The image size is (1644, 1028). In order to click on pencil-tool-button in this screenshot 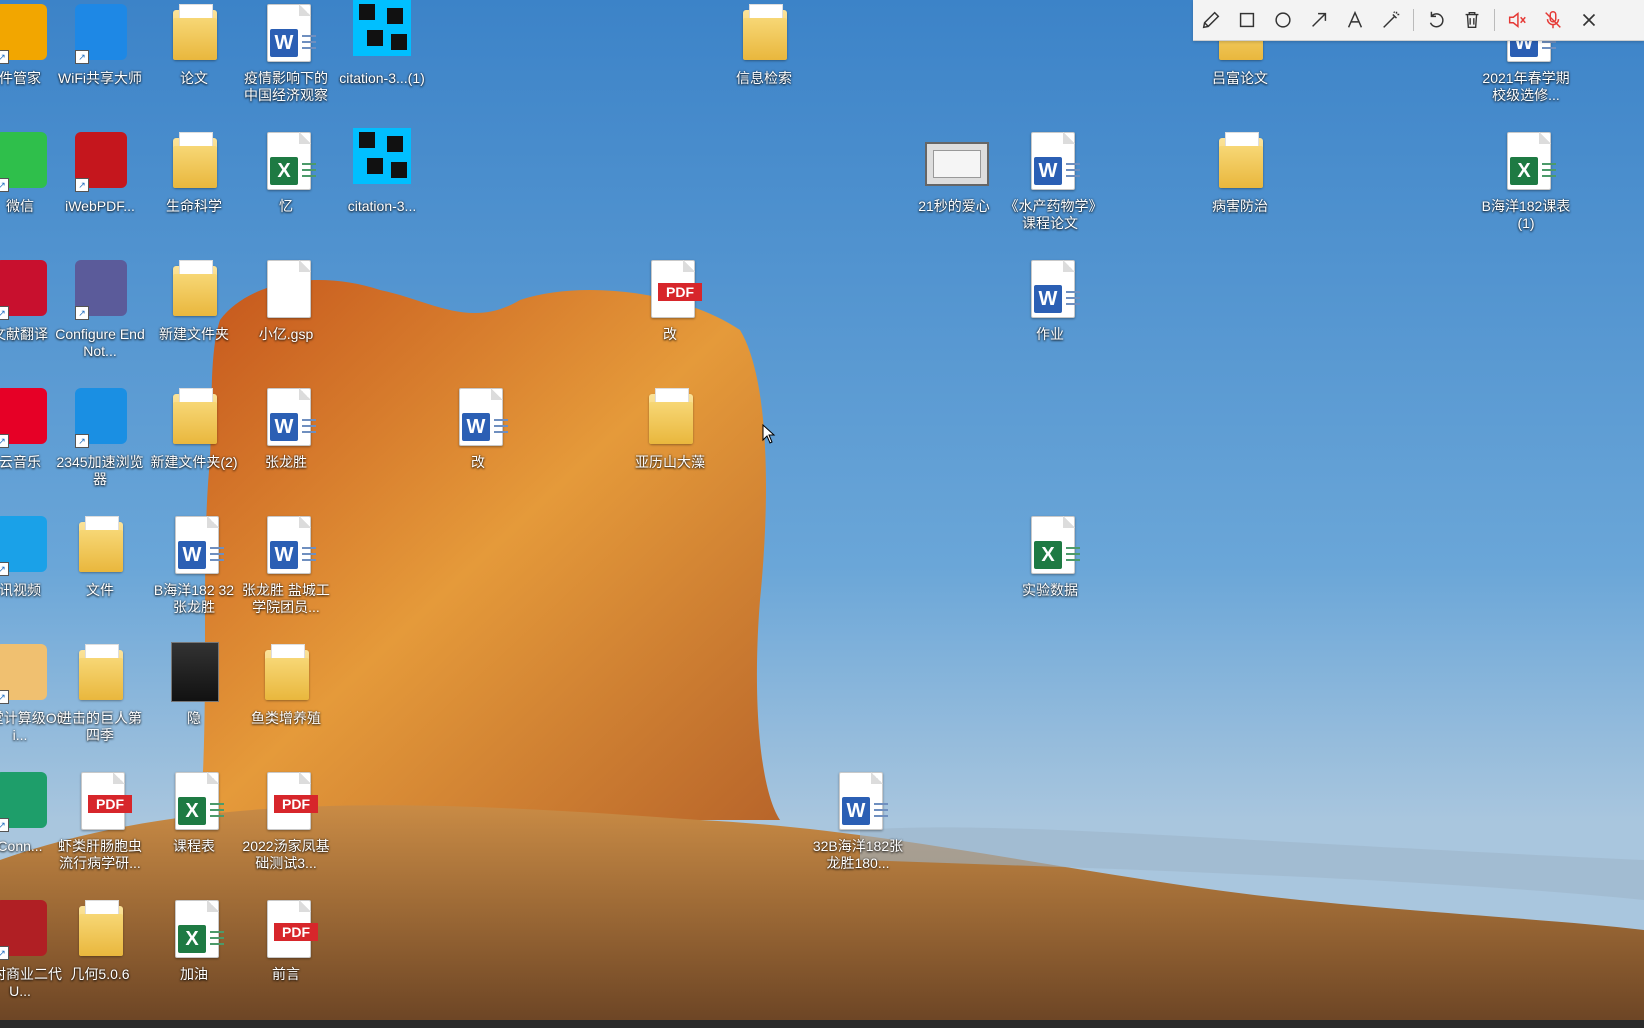, I will do `click(1211, 20)`.